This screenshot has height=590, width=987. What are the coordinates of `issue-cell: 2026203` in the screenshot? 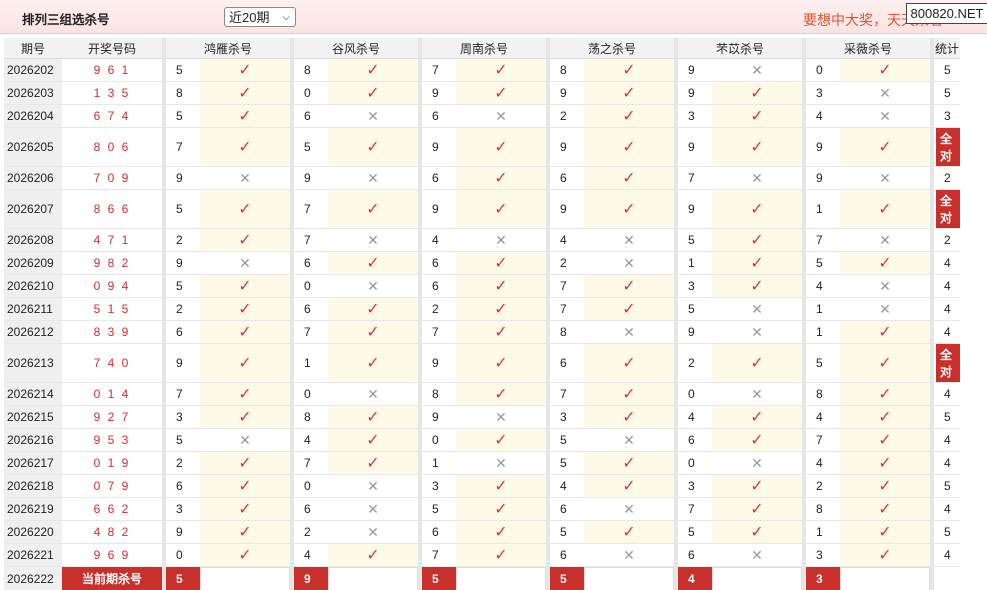 It's located at (33, 93).